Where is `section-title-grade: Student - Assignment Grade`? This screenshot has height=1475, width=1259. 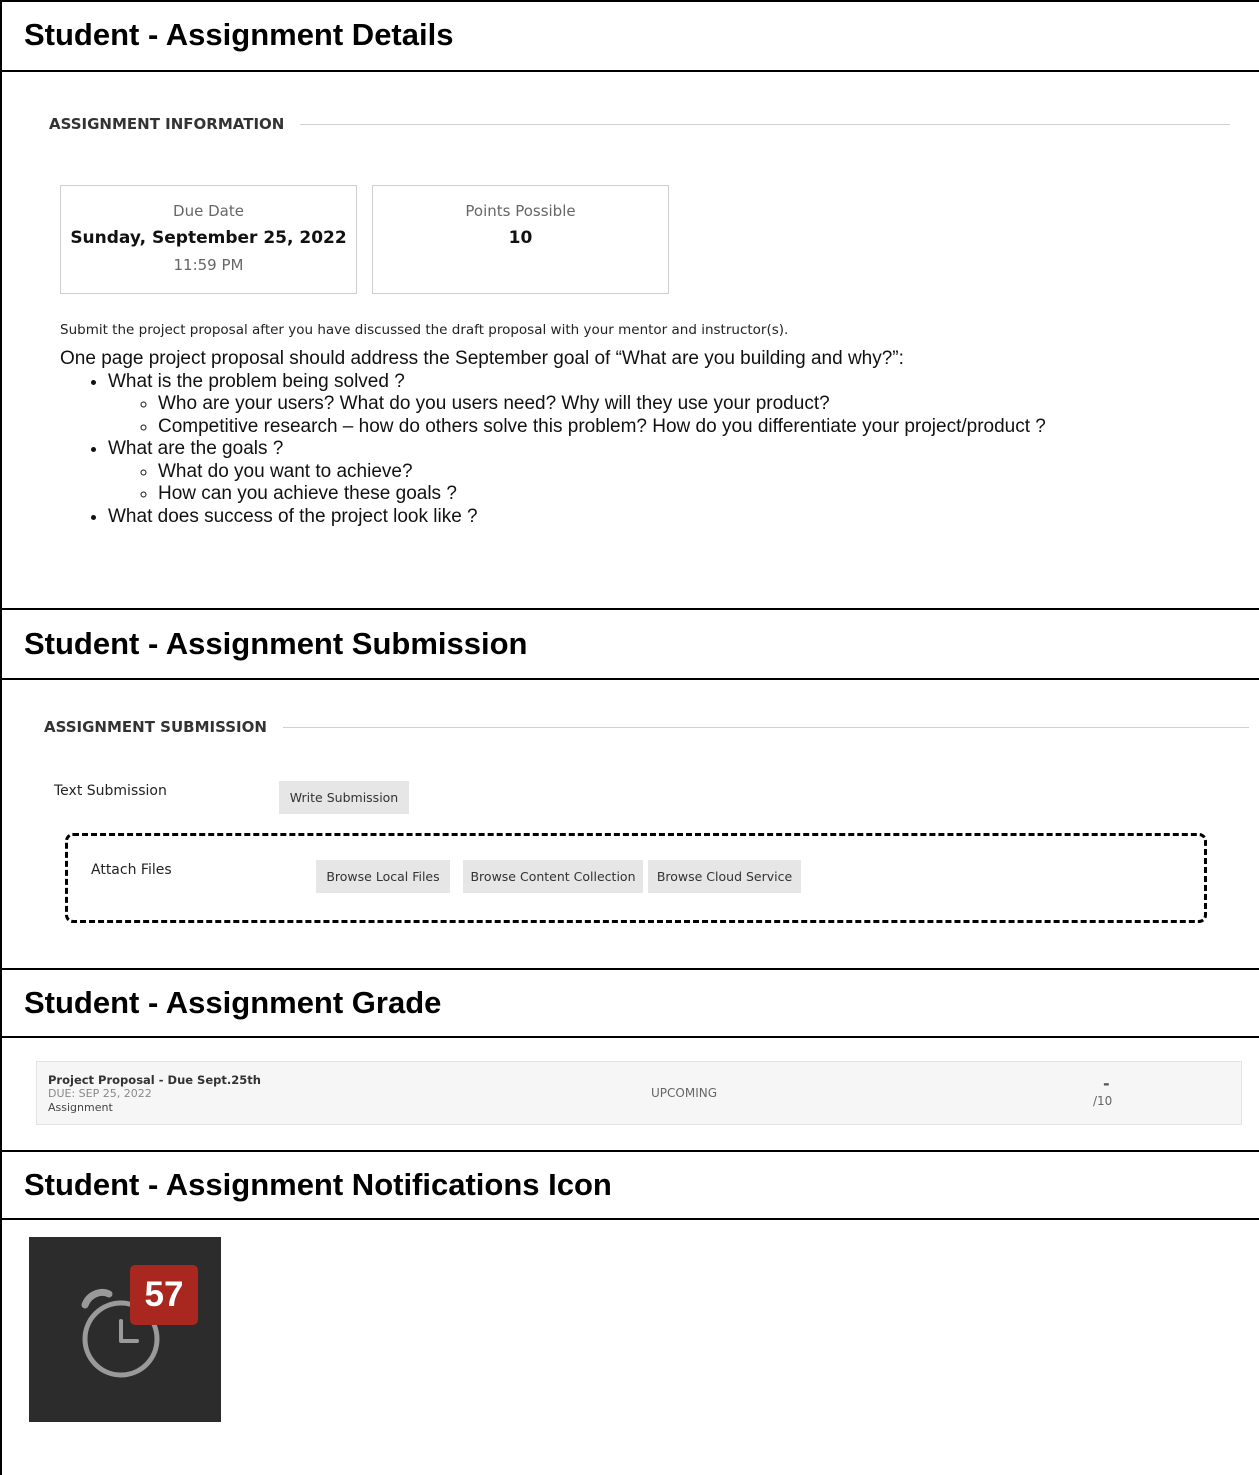 section-title-grade: Student - Assignment Grade is located at coordinates (629, 1003).